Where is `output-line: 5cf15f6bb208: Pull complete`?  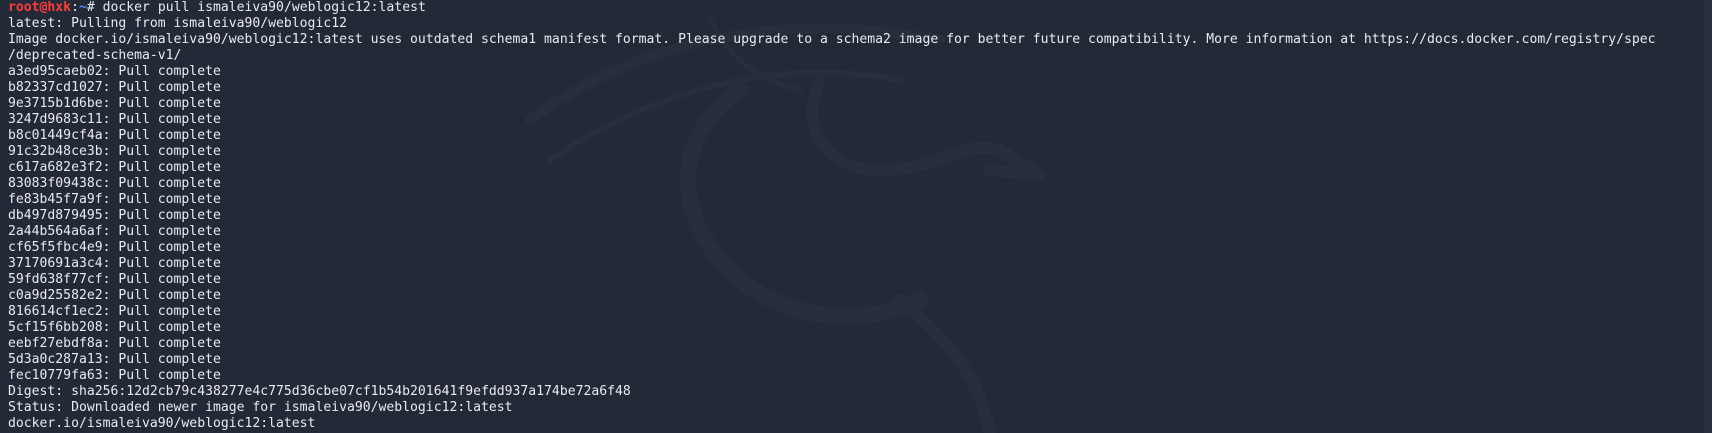
output-line: 5cf15f6bb208: Pull complete is located at coordinates (114, 327).